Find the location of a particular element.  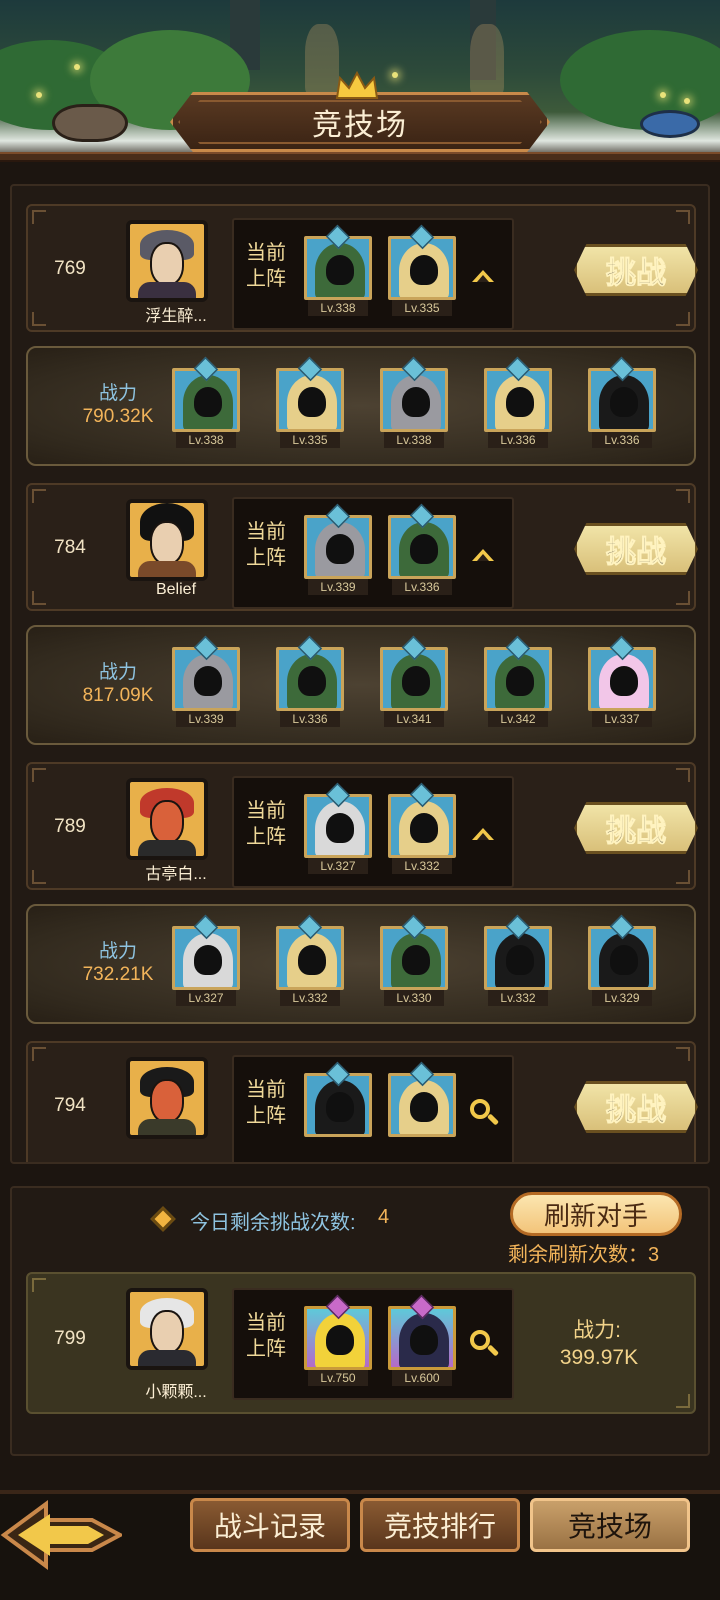

current-lineup: 当前上阵 Lv.327 Lv.332 is located at coordinates (373, 832).